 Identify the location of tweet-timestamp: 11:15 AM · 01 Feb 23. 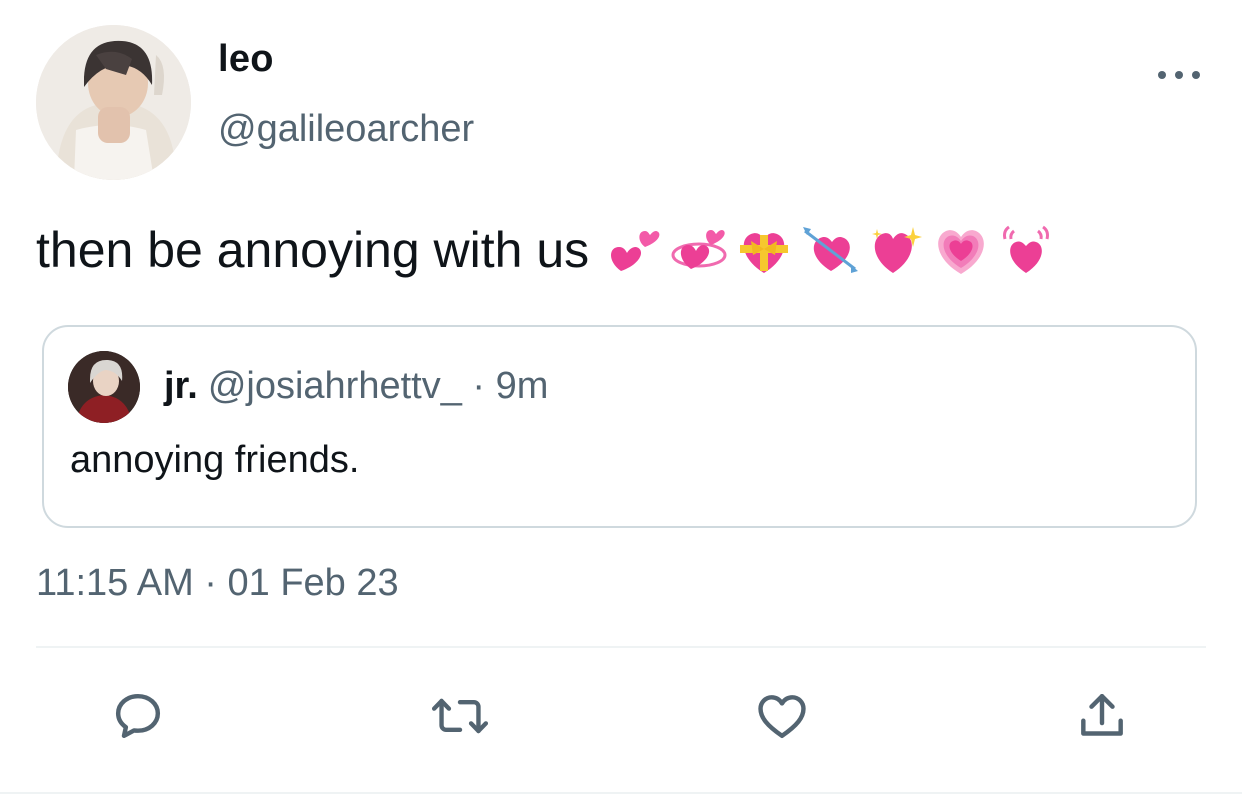
(217, 583).